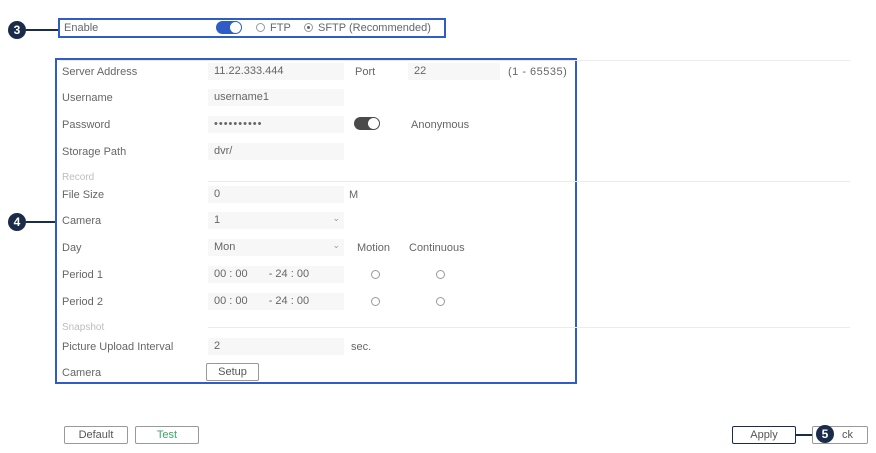  What do you see at coordinates (454, 71) in the screenshot?
I see `port-input: 22` at bounding box center [454, 71].